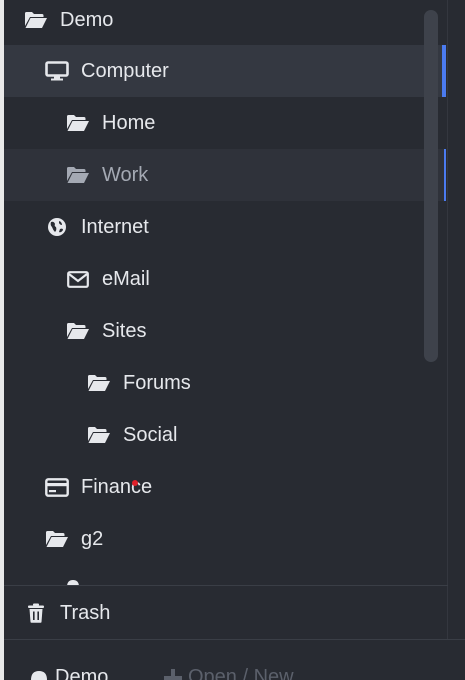 This screenshot has height=680, width=465. What do you see at coordinates (225, 71) in the screenshot?
I see `tree-item-computer: Computer` at bounding box center [225, 71].